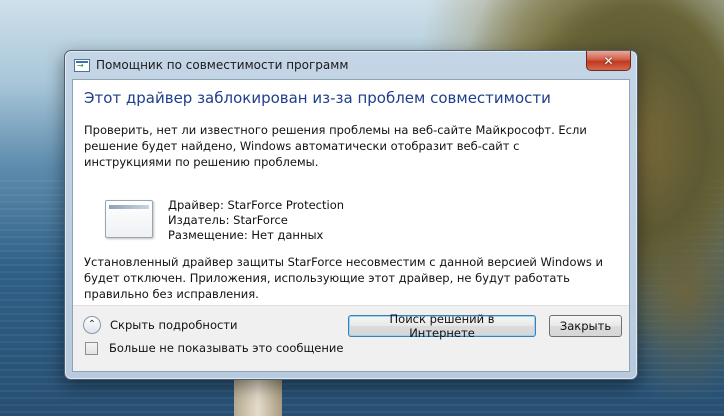  I want to click on driver-window-icon, so click(129, 219).